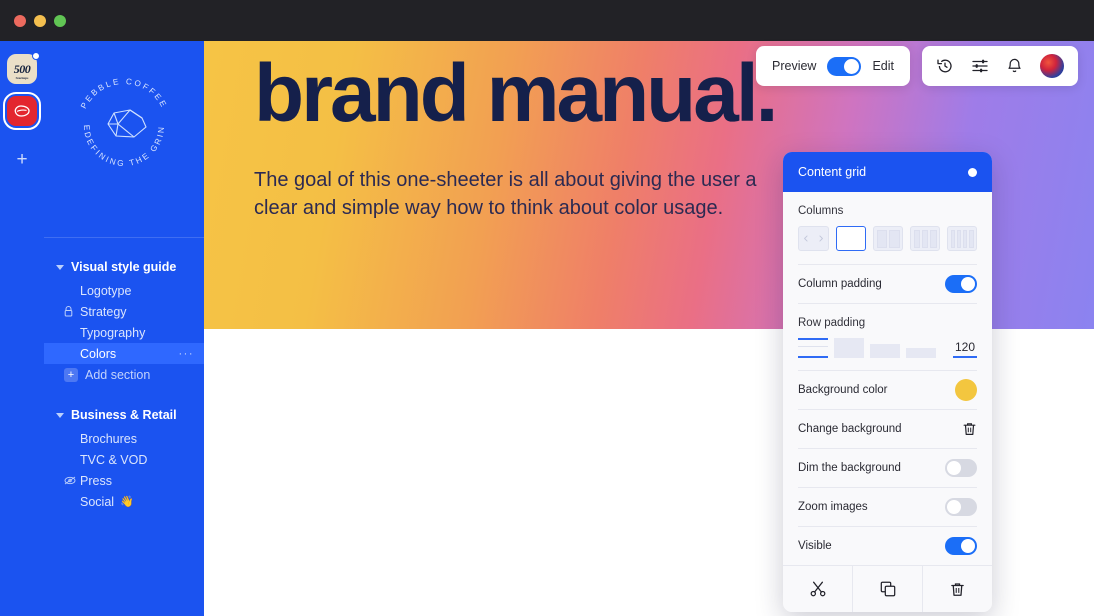  What do you see at coordinates (70, 480) in the screenshot?
I see `eye-off-icon` at bounding box center [70, 480].